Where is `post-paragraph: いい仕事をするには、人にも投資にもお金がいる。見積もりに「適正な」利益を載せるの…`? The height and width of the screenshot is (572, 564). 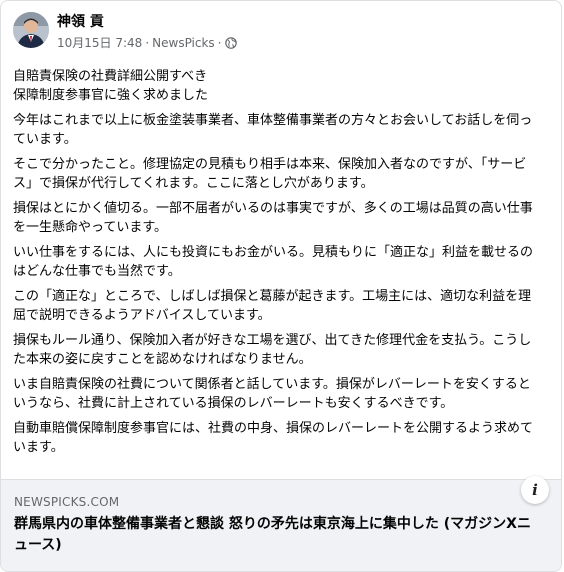 post-paragraph: いい仕事をするには、人にも投資にもお金がいる。見積もりに「適正な」利益を載せるの… is located at coordinates (273, 262).